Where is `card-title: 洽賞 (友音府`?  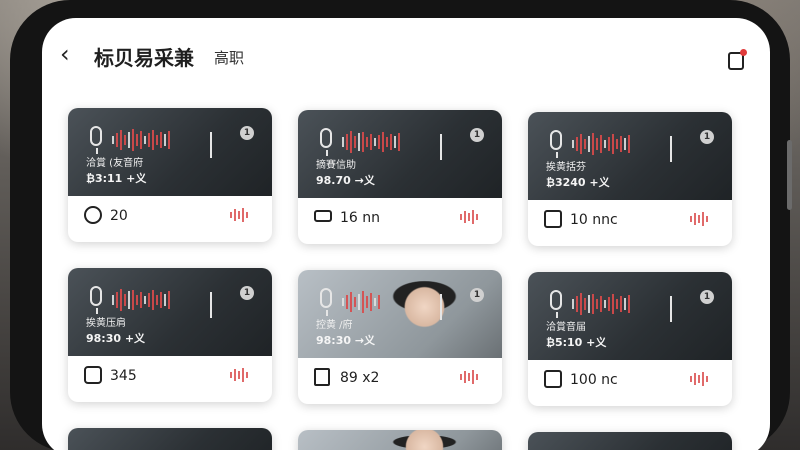
card-title: 洽賞 (友音府 is located at coordinates (115, 163).